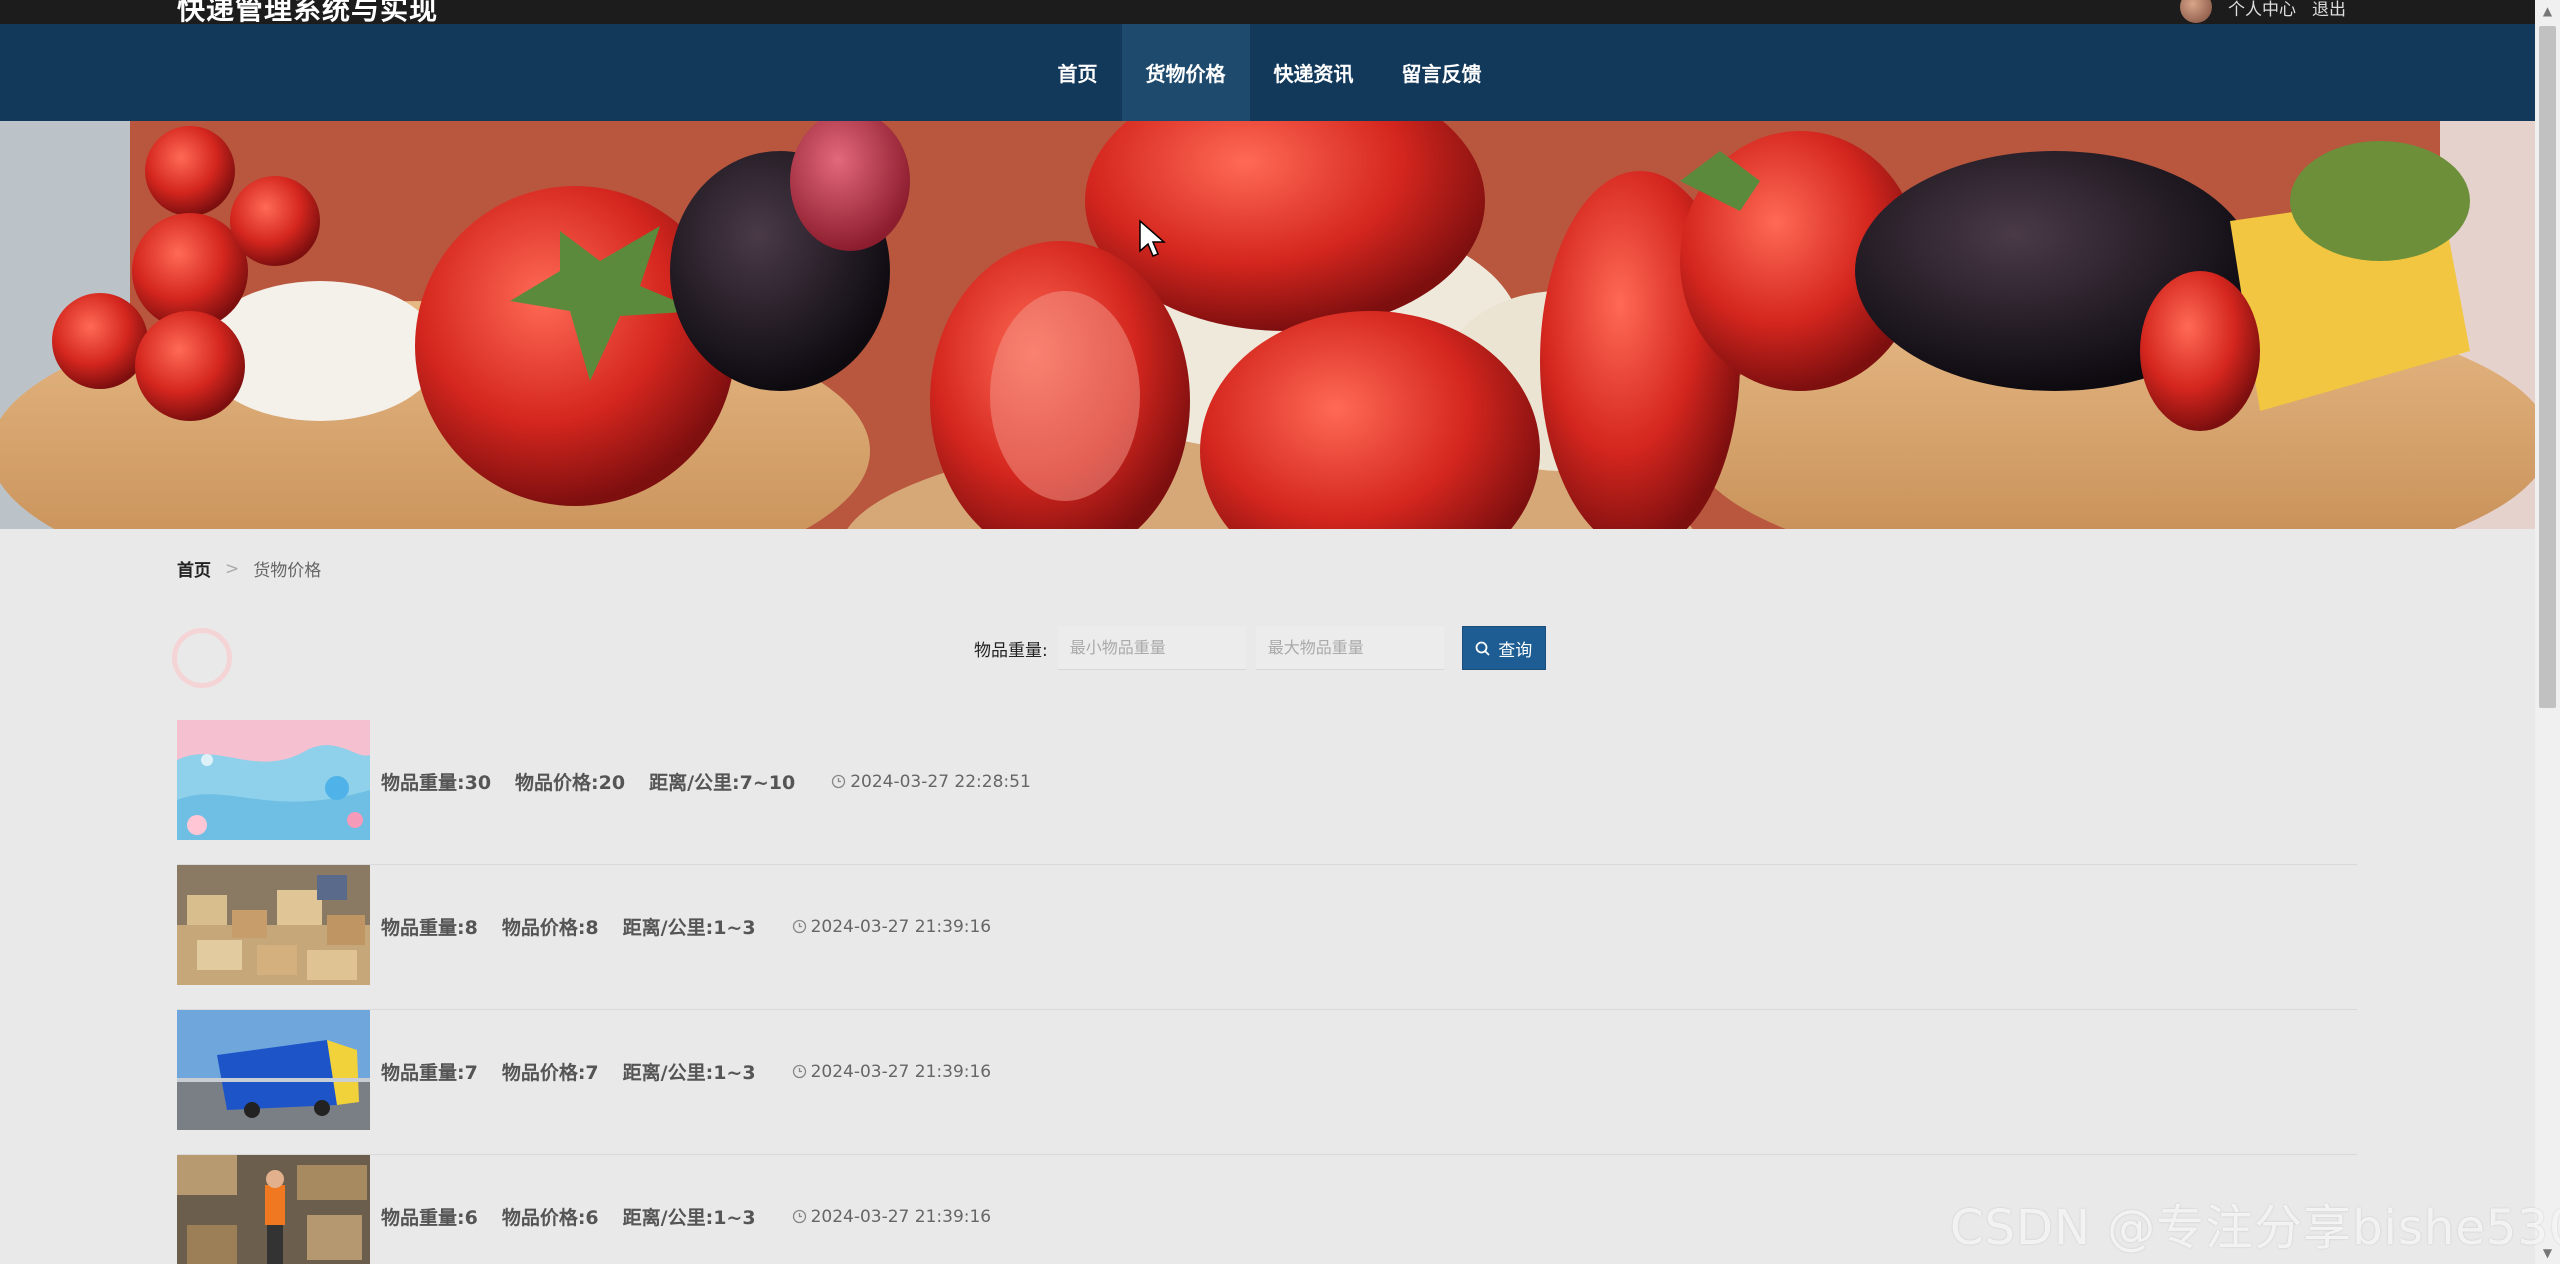  Describe the element at coordinates (1185, 72) in the screenshot. I see `nav-item-goods-price: 货物价格` at that location.